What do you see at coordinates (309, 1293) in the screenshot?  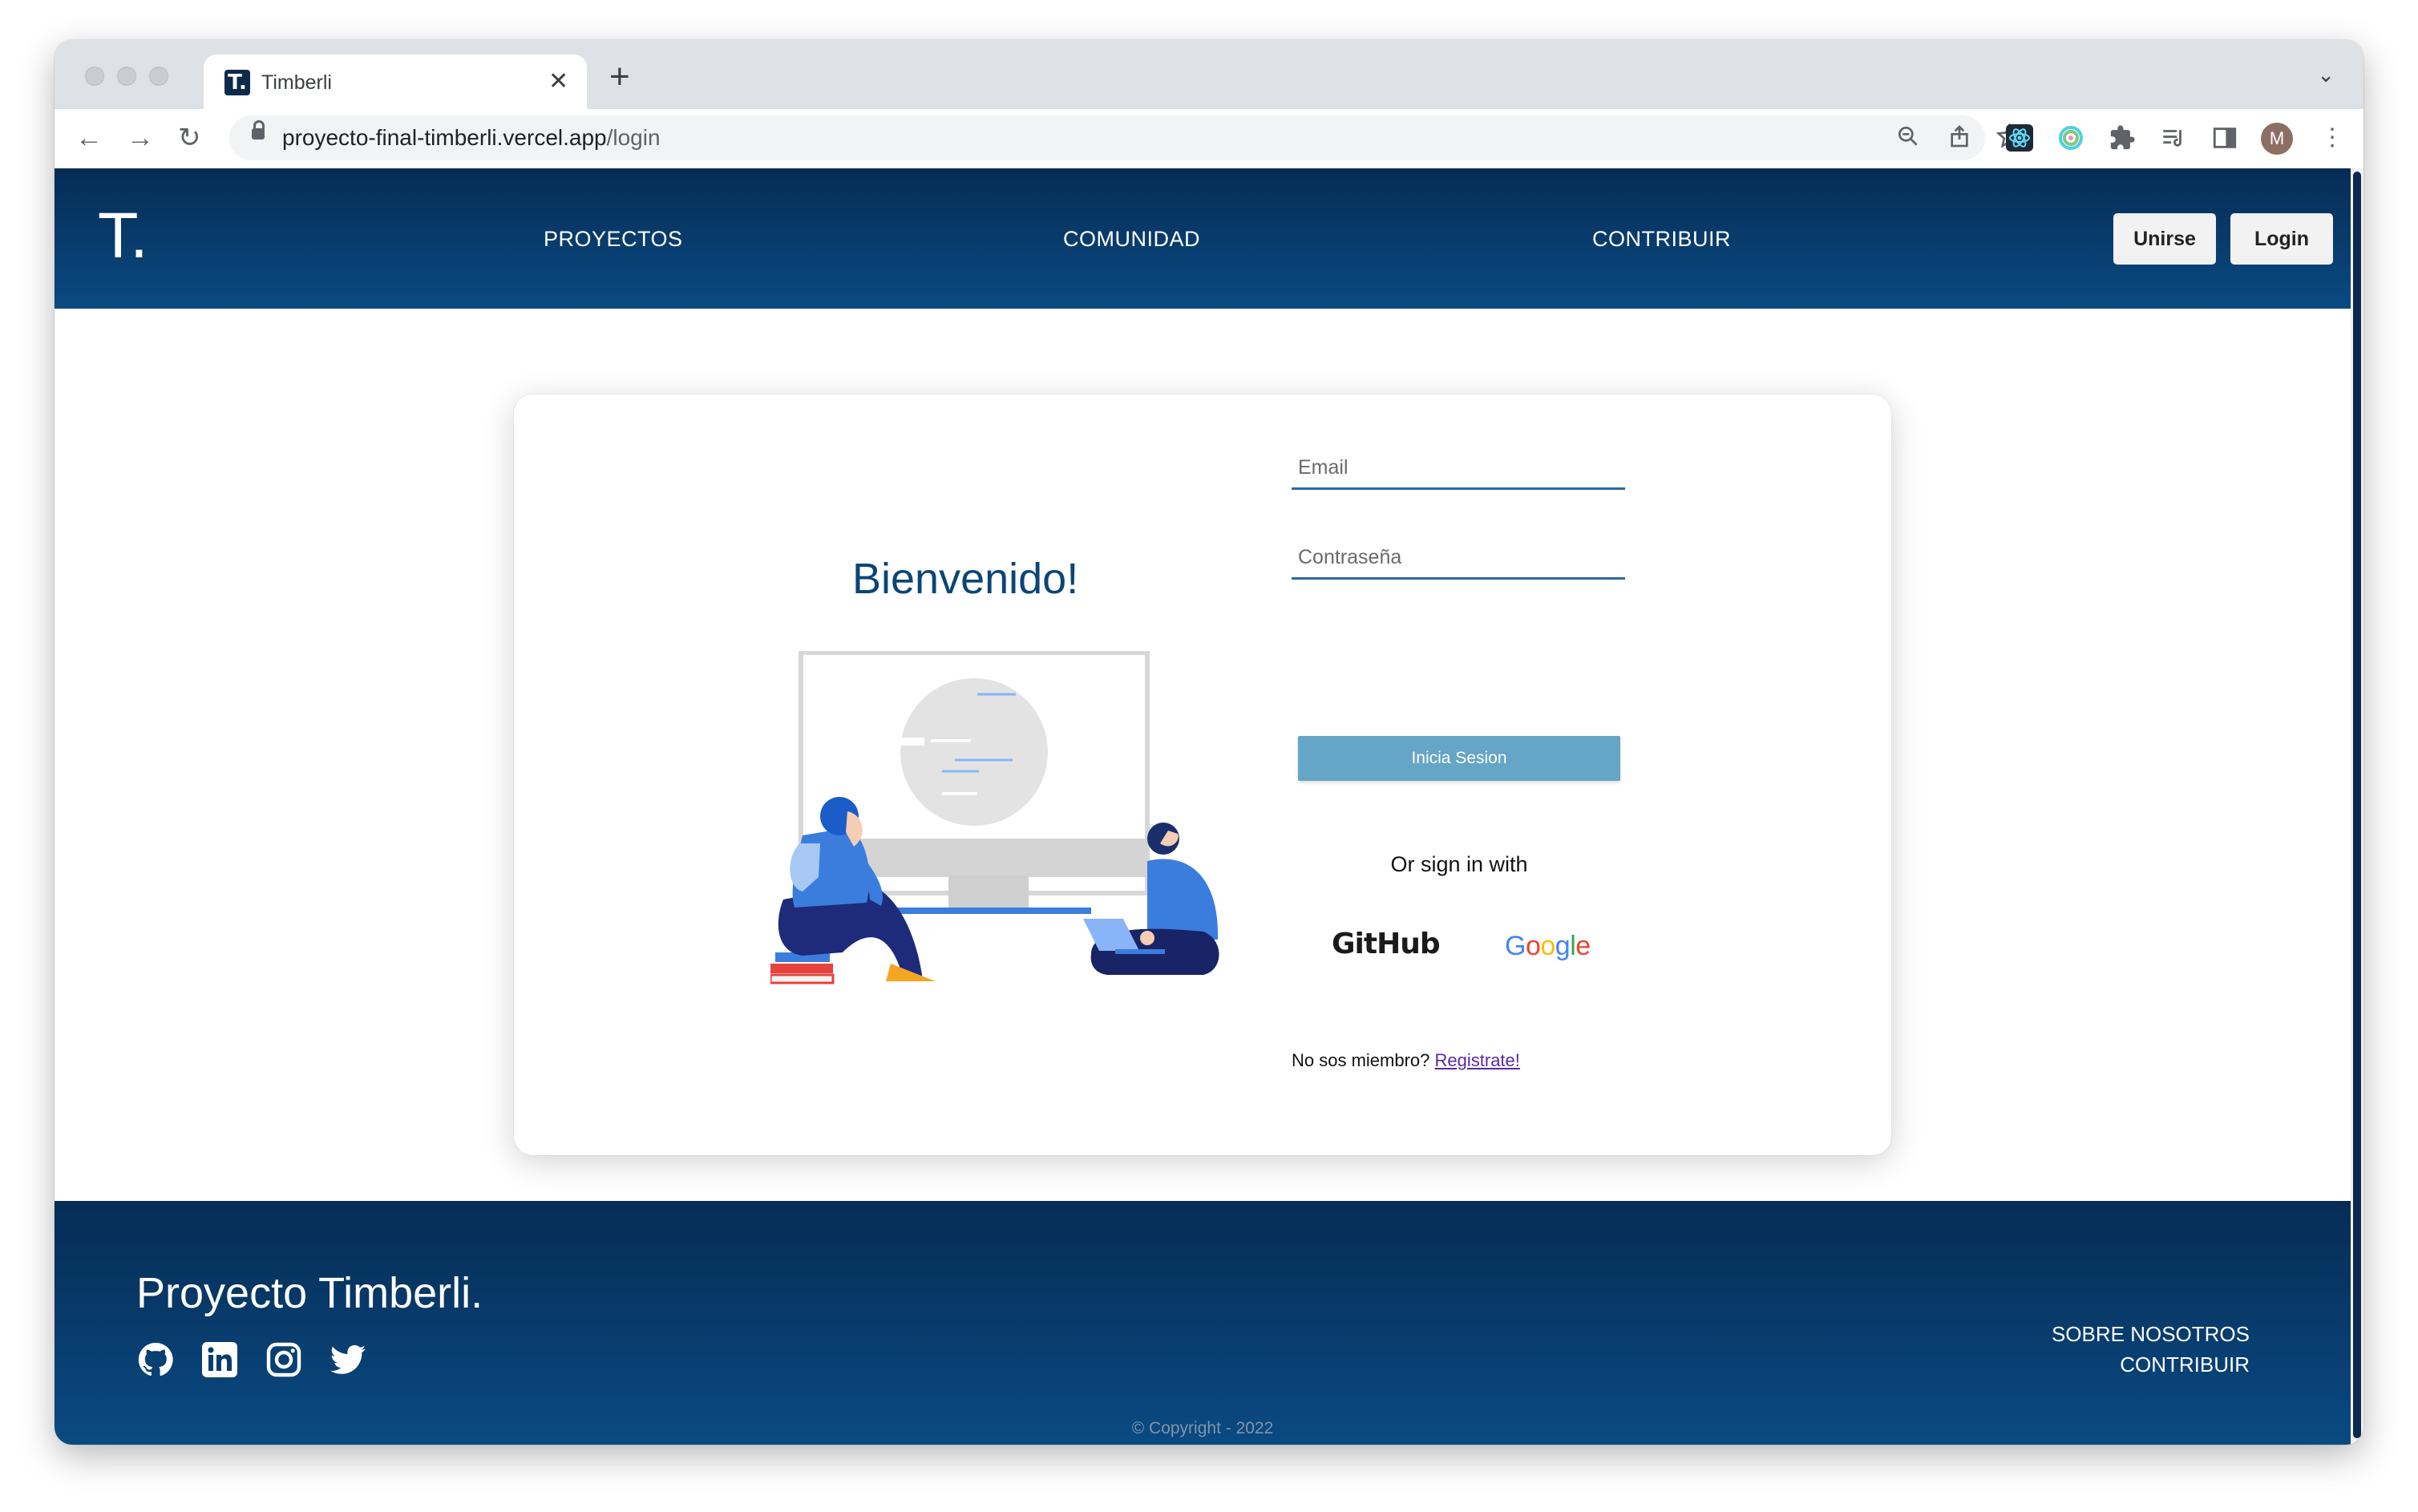 I see `footer-title: Proyecto Timberli.` at bounding box center [309, 1293].